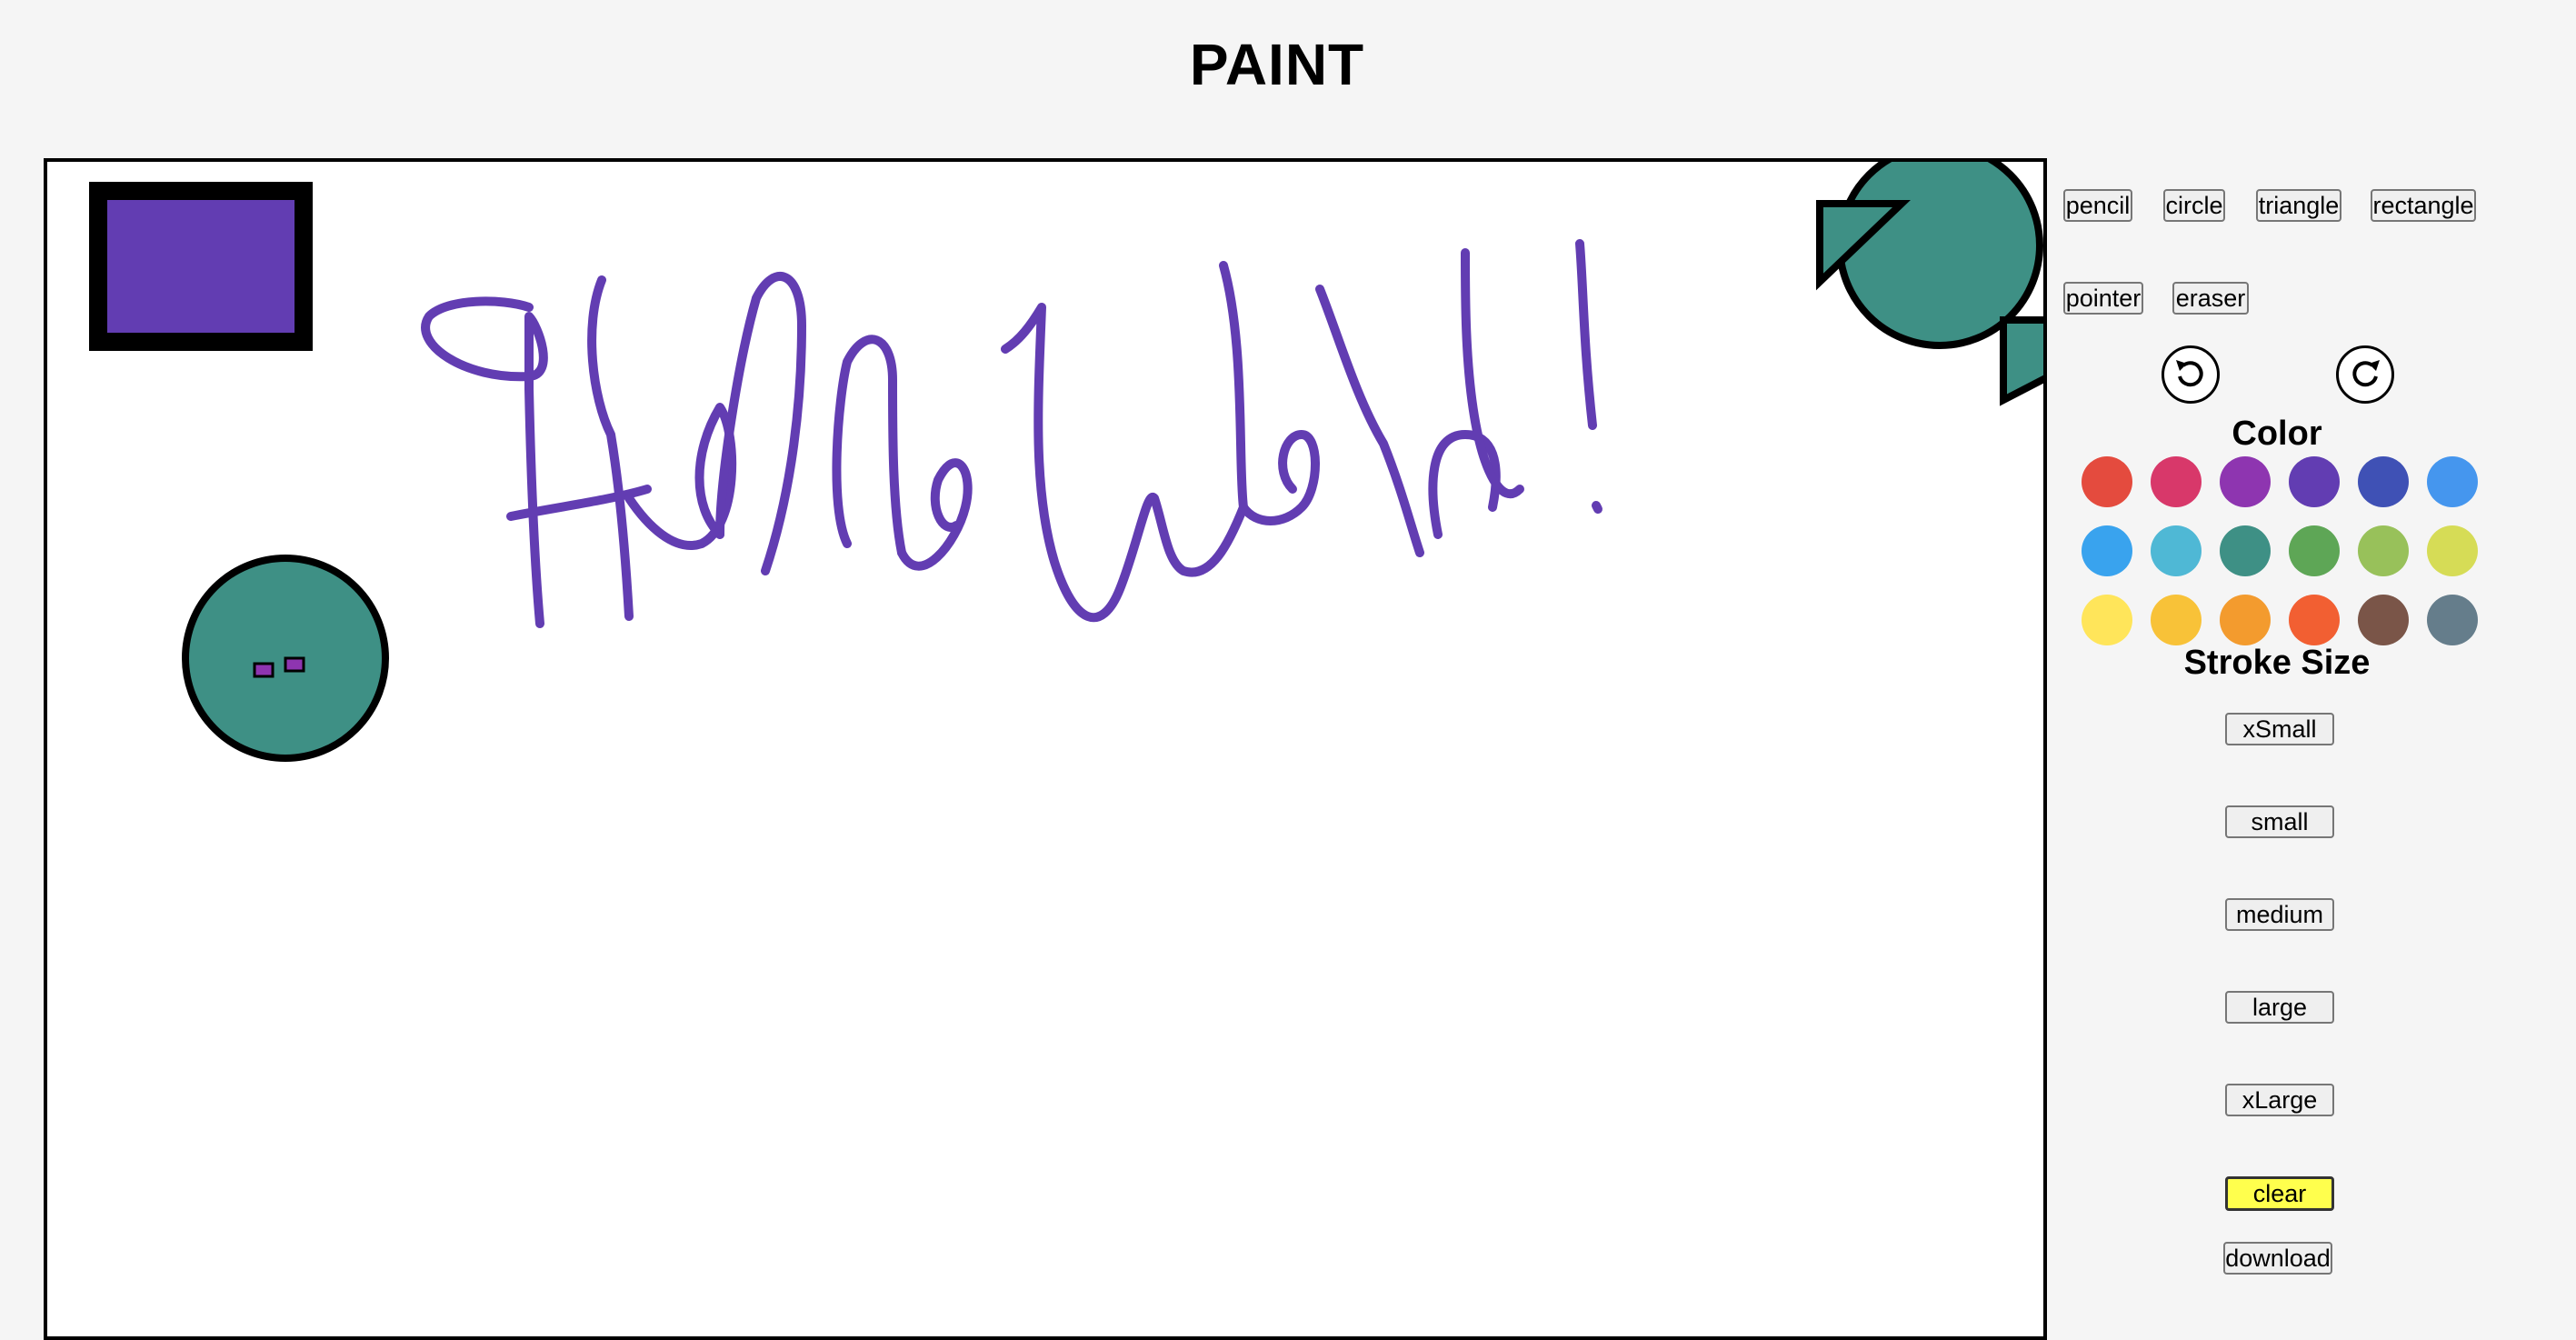  Describe the element at coordinates (2279, 914) in the screenshot. I see `stroke-size-medium-button: medium` at that location.